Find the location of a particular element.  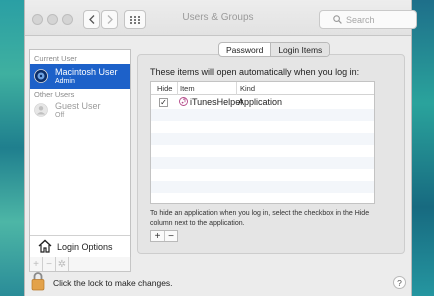

guest-user-name: Guest User is located at coordinates (78, 106).